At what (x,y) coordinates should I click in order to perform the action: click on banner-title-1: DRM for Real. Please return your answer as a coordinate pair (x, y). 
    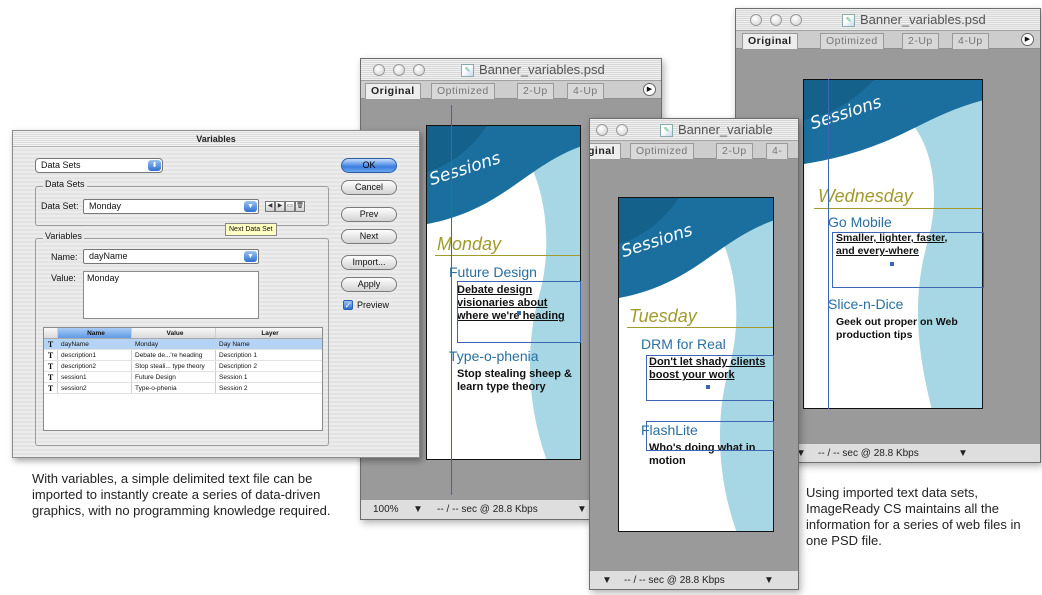
    Looking at the image, I should click on (683, 344).